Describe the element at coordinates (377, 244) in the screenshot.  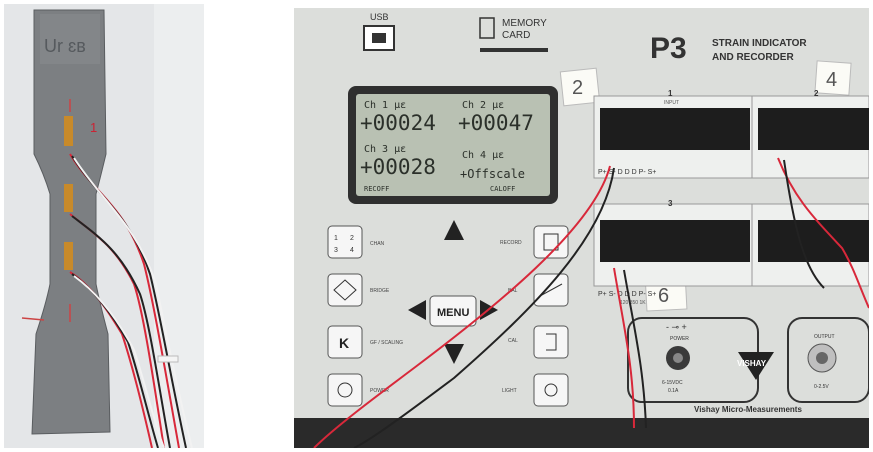
I see `svg-text: CHAN` at that location.